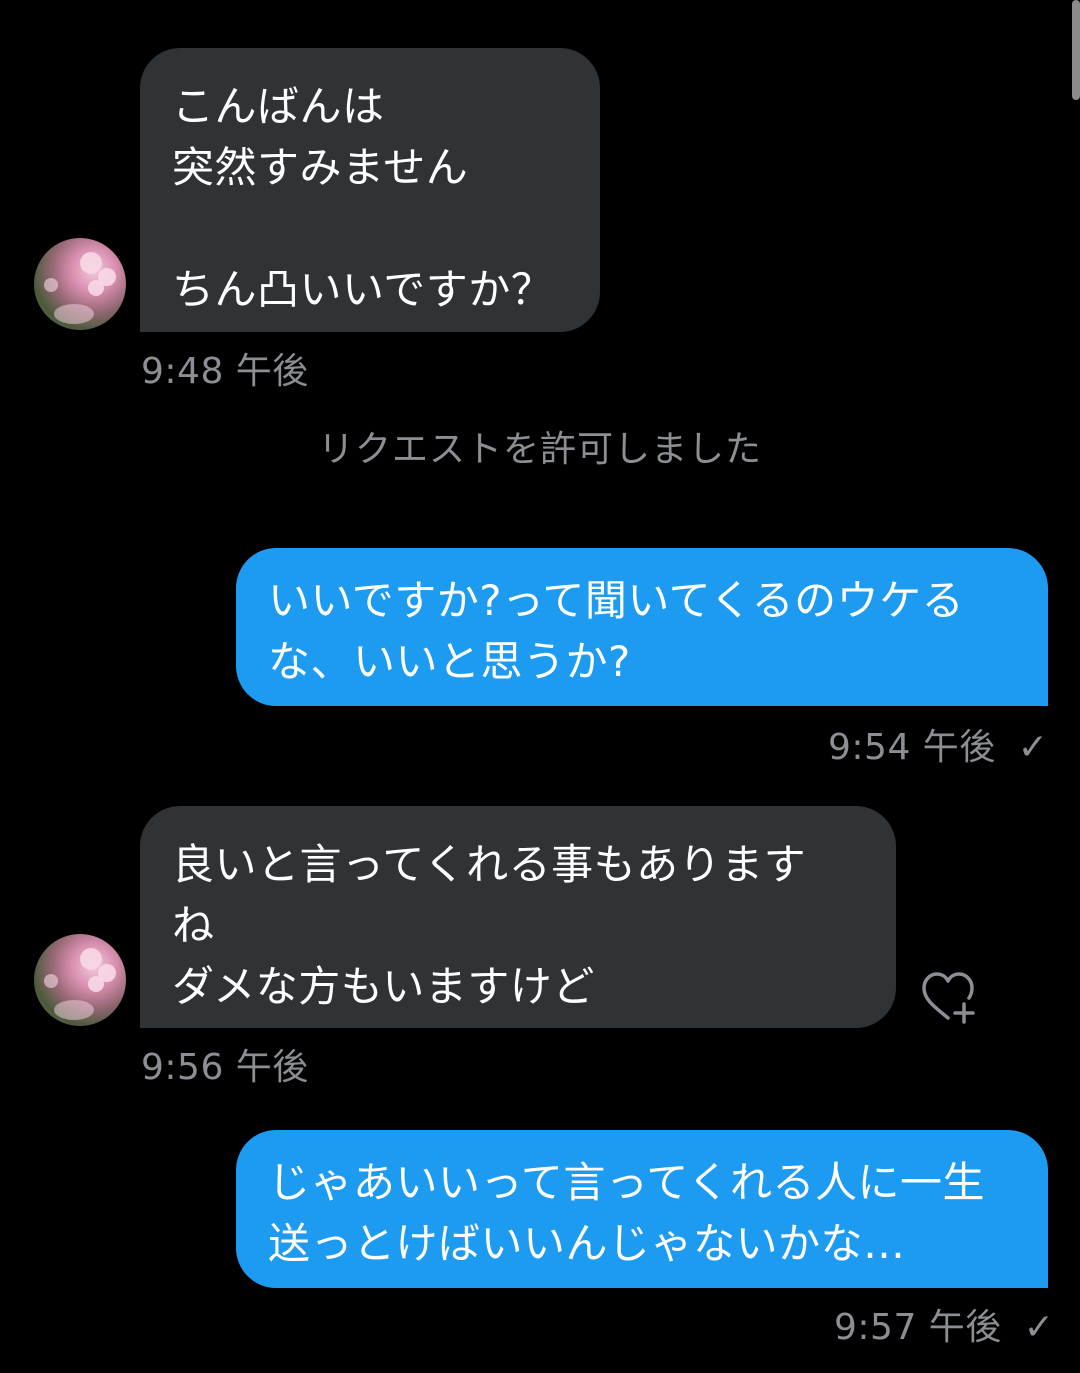 This screenshot has width=1080, height=1373. What do you see at coordinates (539, 449) in the screenshot?
I see `request-accepted-notice: リクエストを許可しました` at bounding box center [539, 449].